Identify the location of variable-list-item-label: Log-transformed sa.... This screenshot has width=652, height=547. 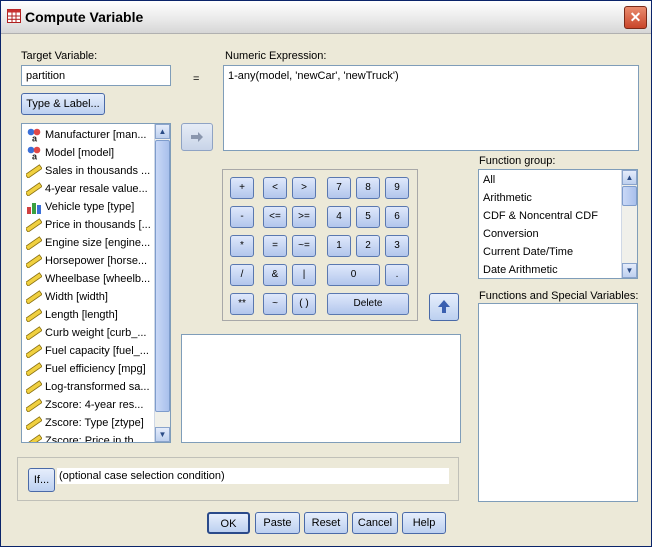
(97, 387).